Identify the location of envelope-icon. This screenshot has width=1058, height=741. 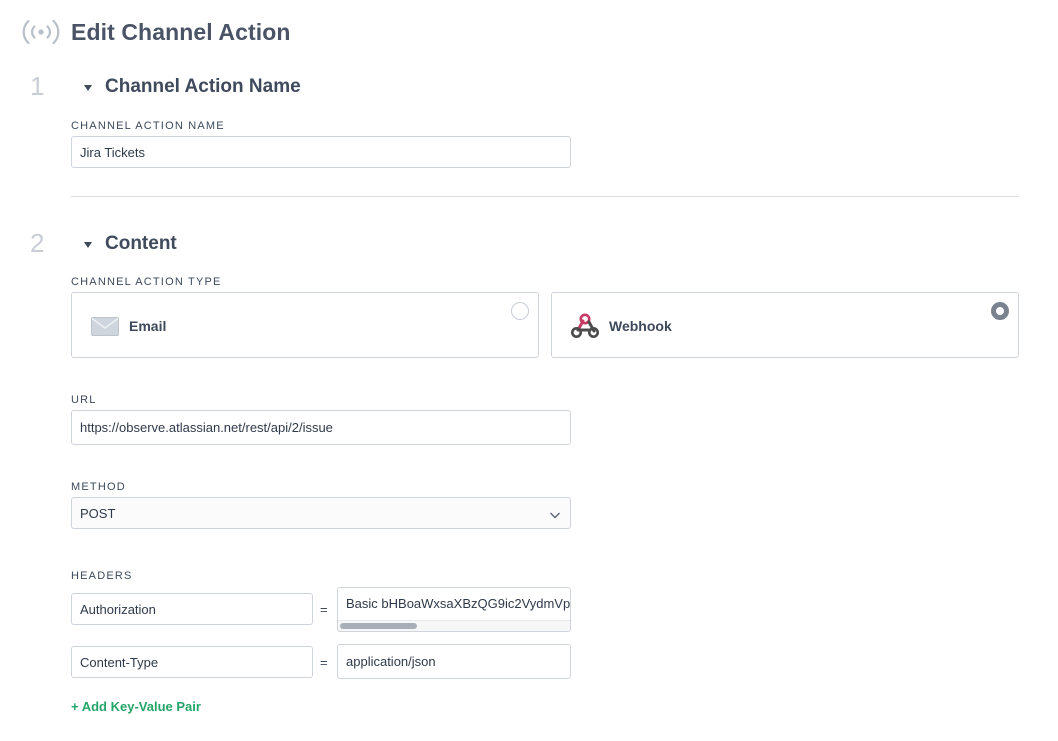
(105, 329).